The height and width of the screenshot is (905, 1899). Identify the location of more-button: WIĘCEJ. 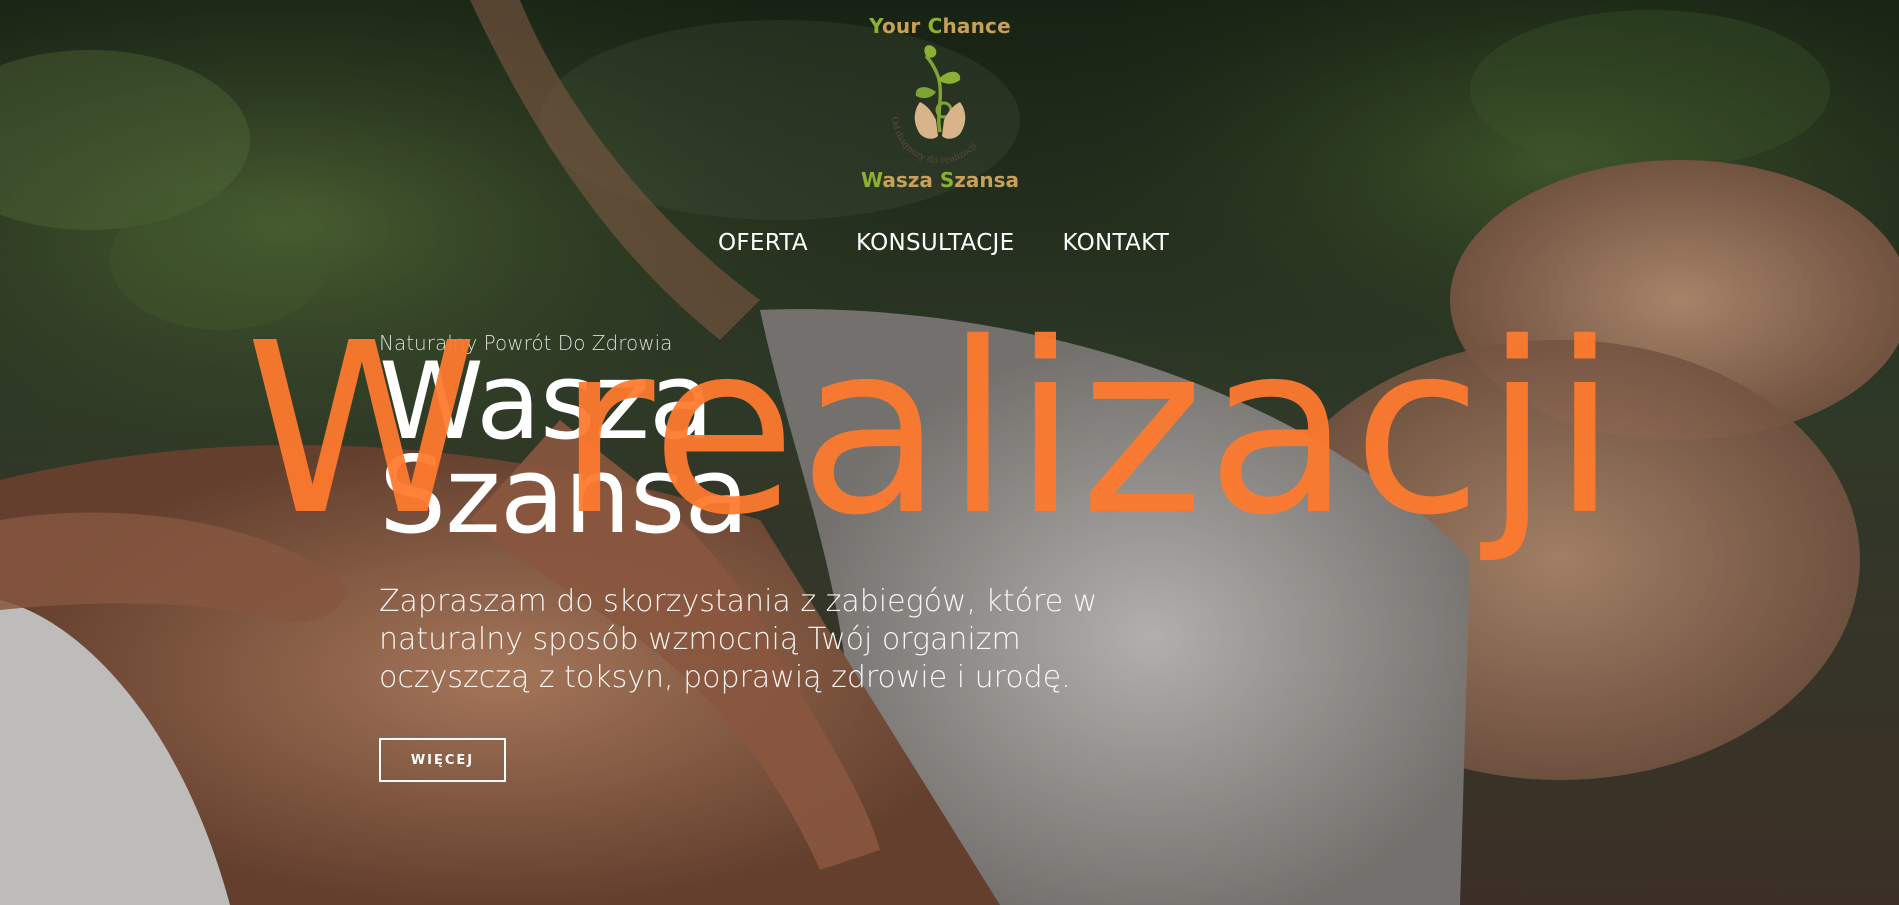
(442, 760).